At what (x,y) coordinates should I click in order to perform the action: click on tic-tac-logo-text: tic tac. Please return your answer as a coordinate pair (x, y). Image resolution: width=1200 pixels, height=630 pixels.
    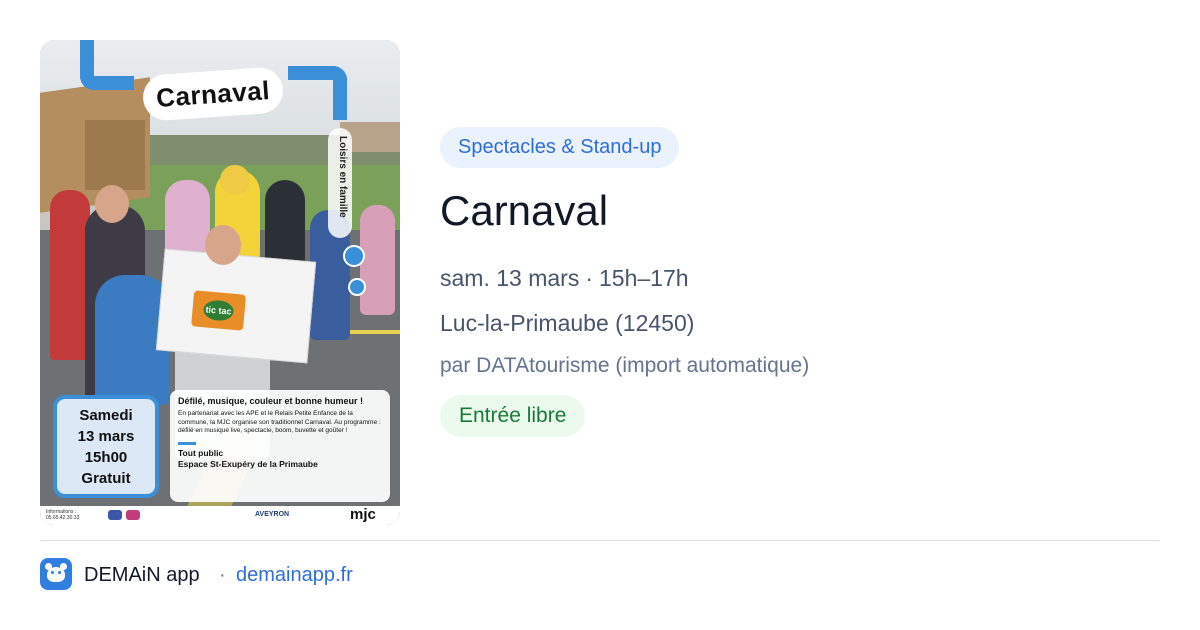
    Looking at the image, I should click on (218, 310).